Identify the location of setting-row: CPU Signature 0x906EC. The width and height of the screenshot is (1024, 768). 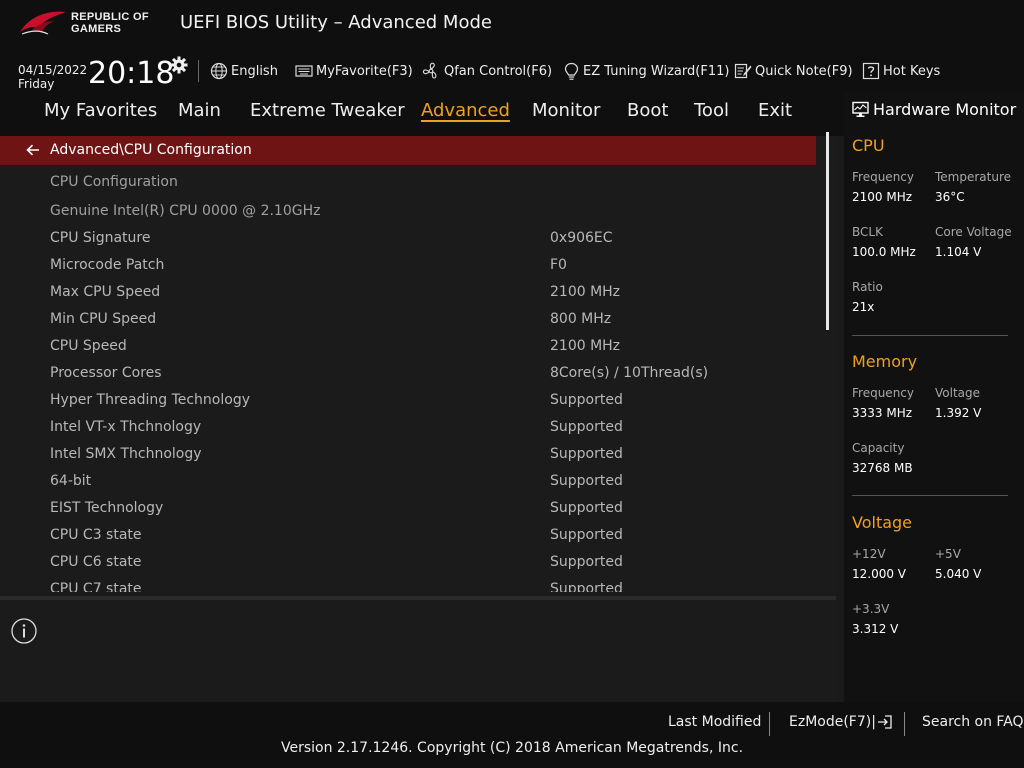
(408, 239).